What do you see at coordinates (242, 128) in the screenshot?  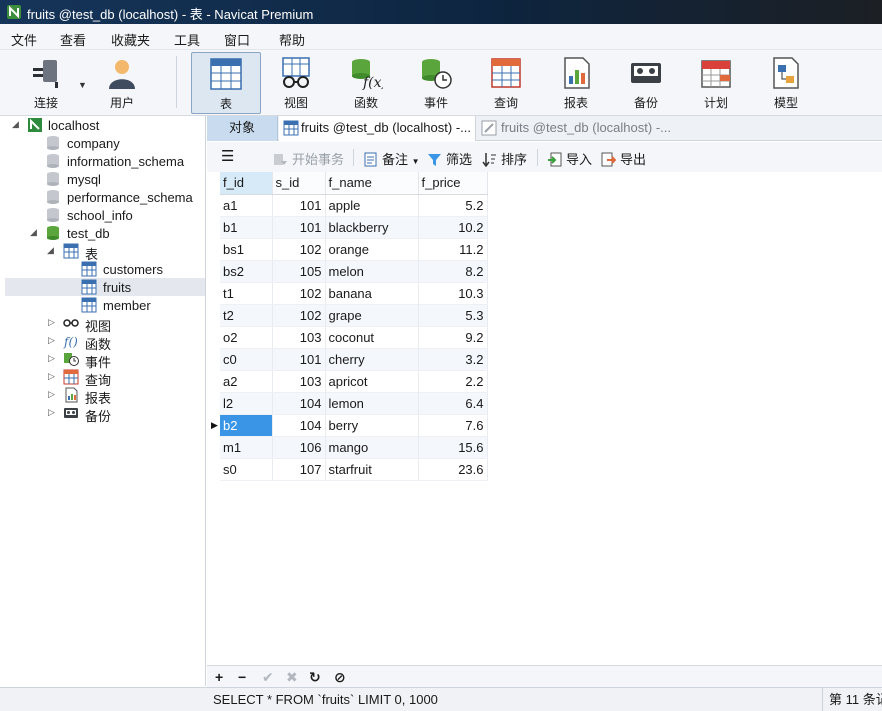 I see `tab-objects: 对象` at bounding box center [242, 128].